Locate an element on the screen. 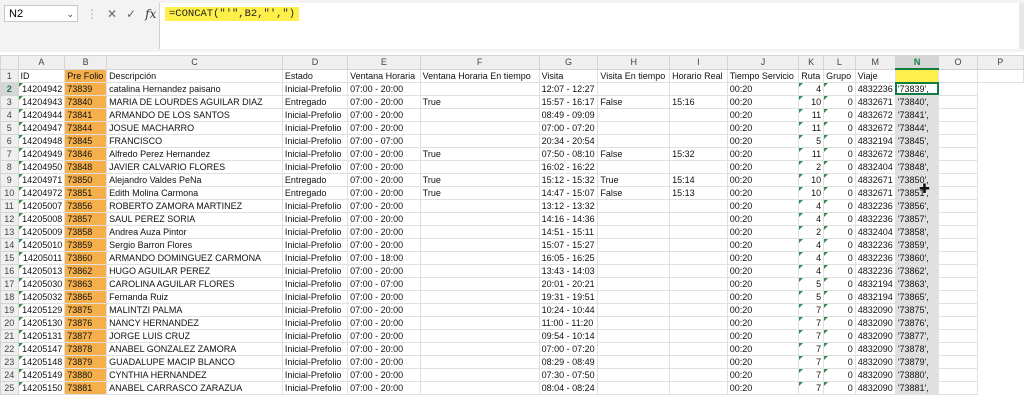 Image resolution: width=1024 pixels, height=420 pixels. cell: False is located at coordinates (634, 101).